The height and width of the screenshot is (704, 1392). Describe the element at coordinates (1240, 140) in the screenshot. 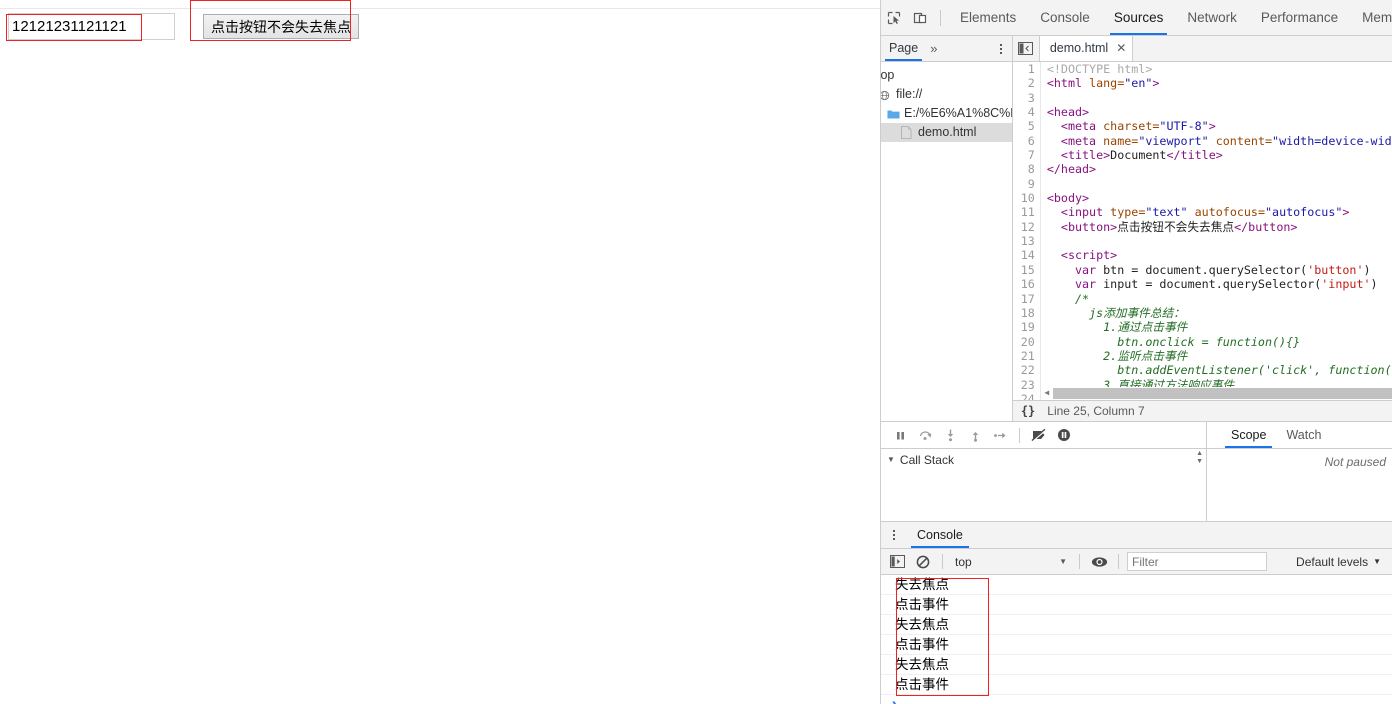

I see `code-token: content=` at that location.